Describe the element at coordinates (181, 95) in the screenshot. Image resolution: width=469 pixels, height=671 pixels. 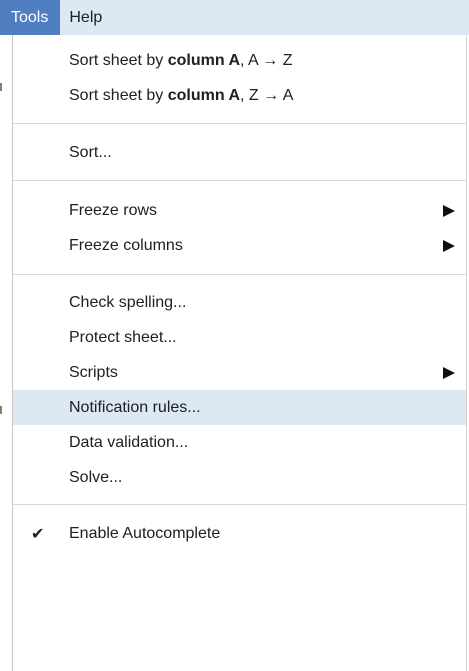
I see `menu-item-label: Sort sheet by column A, Z → A` at that location.